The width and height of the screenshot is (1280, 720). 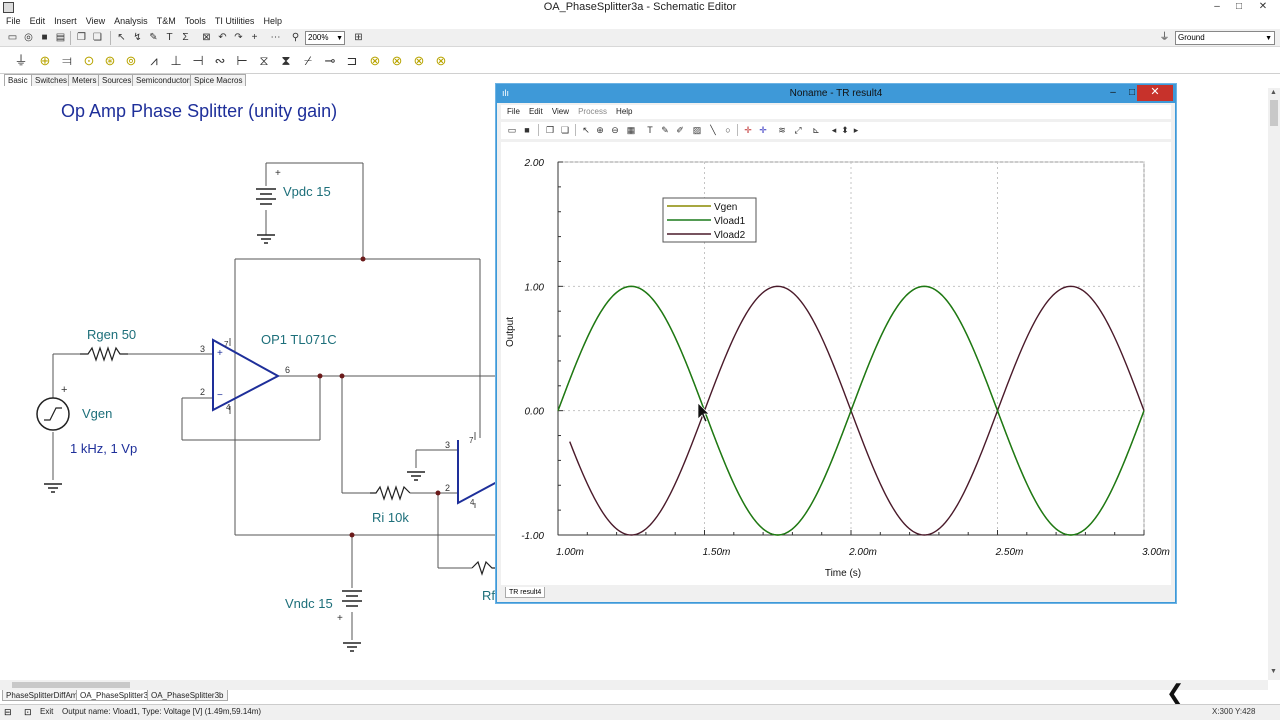 What do you see at coordinates (634, 685) in the screenshot?
I see `horizontal-scrollbar` at bounding box center [634, 685].